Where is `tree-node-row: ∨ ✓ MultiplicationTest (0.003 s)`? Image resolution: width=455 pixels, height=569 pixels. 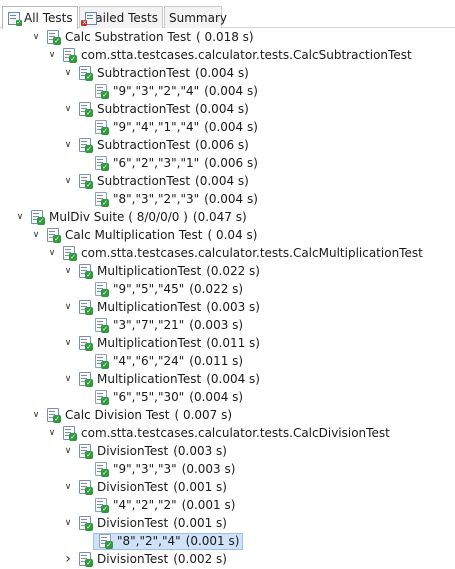
tree-node-row: ∨ ✓ MultiplicationTest (0.003 s) is located at coordinates (227, 307).